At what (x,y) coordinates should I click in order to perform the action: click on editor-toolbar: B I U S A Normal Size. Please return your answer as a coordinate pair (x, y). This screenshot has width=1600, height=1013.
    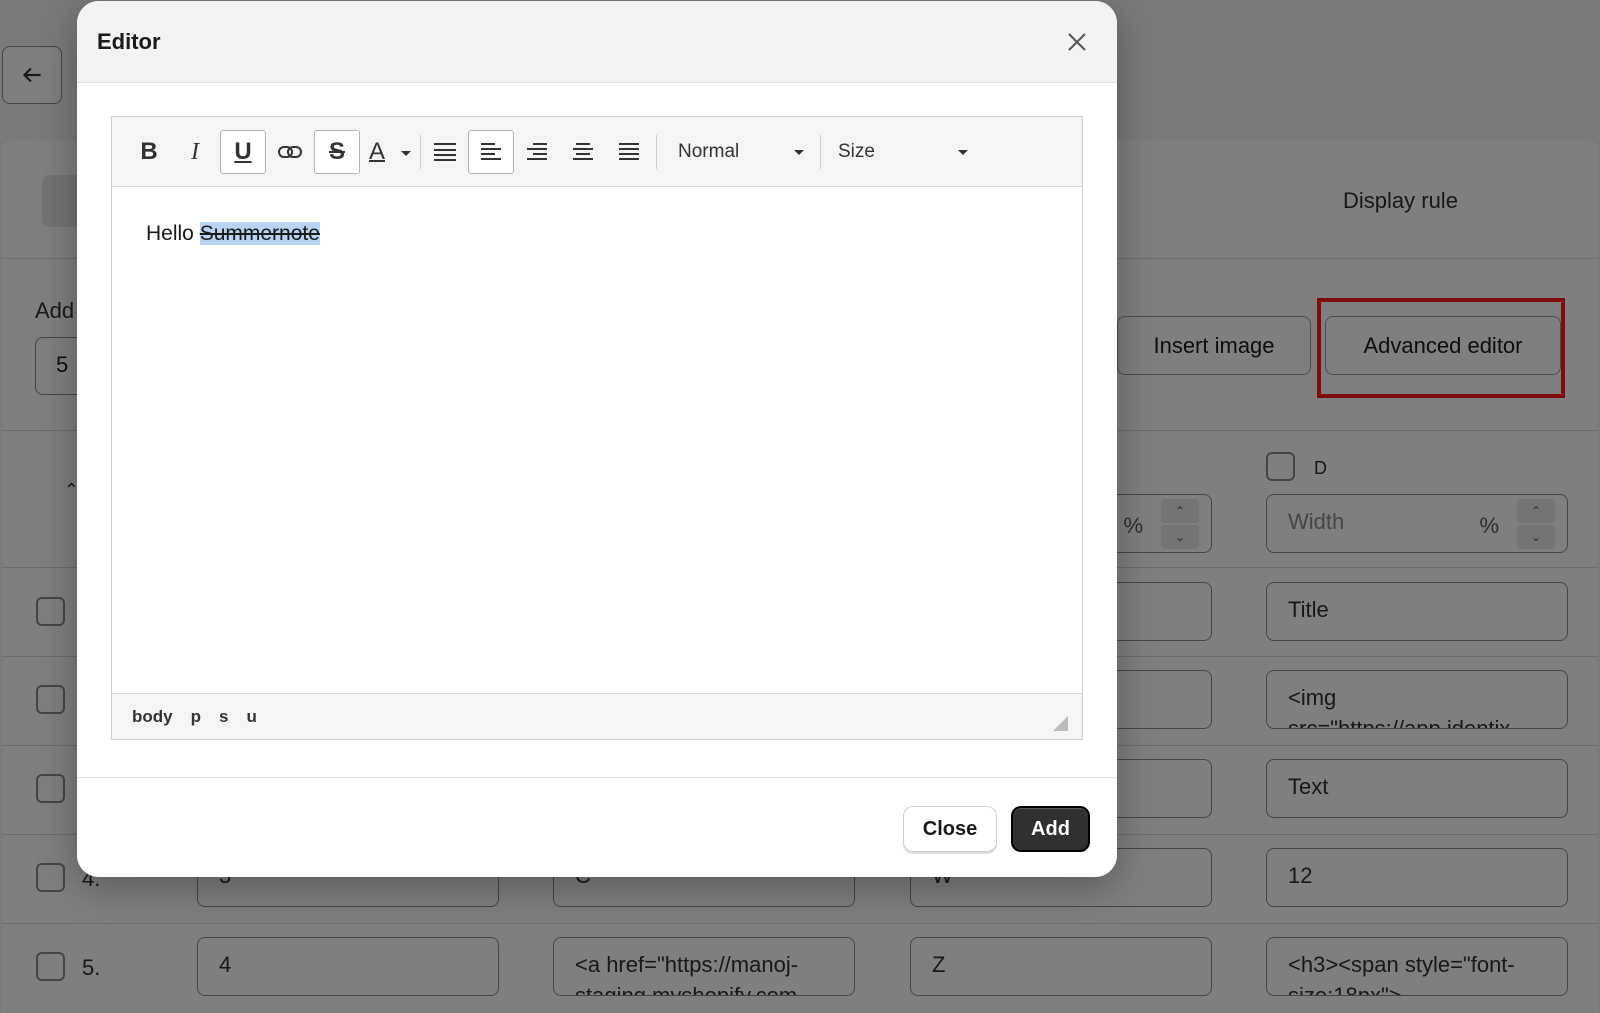
    Looking at the image, I should click on (597, 152).